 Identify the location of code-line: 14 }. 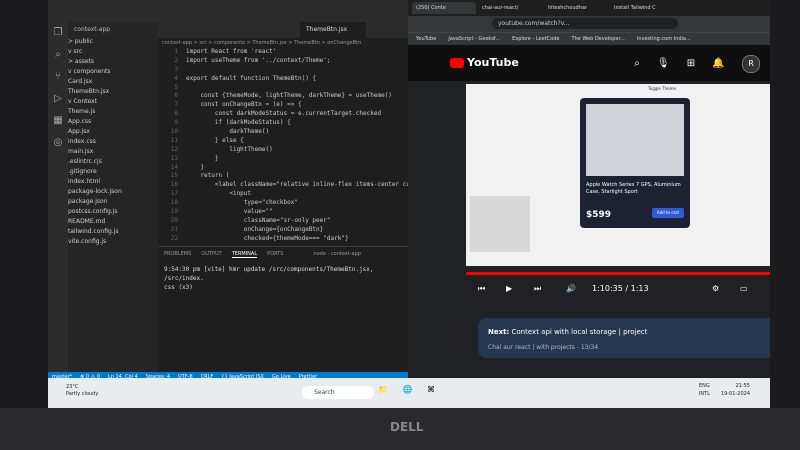
(283, 168).